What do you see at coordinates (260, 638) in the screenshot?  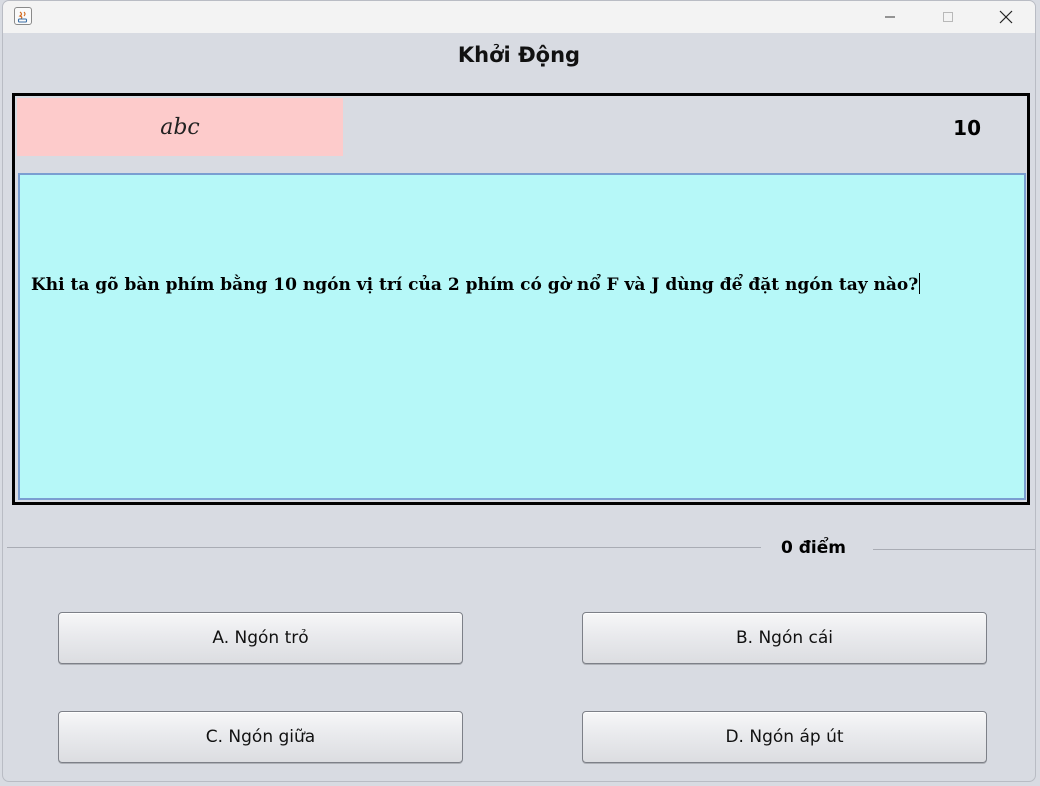 I see `option-a-button: A. Ngón trỏ` at bounding box center [260, 638].